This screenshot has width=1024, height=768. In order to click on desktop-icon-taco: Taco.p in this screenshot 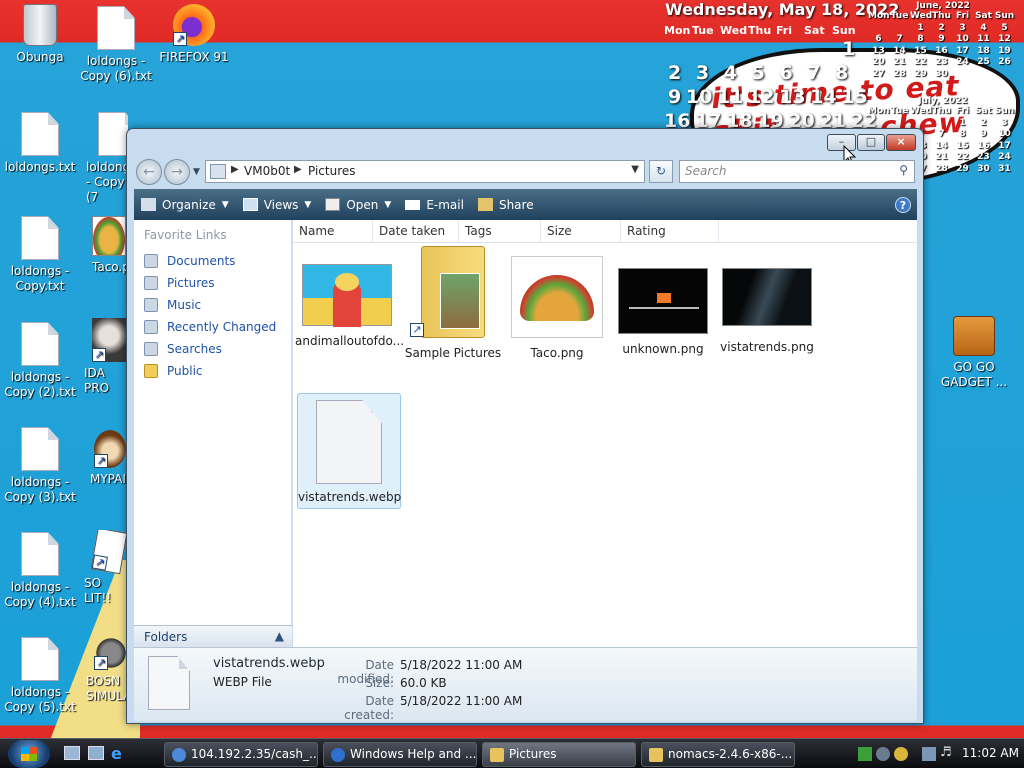, I will do `click(106, 245)`.